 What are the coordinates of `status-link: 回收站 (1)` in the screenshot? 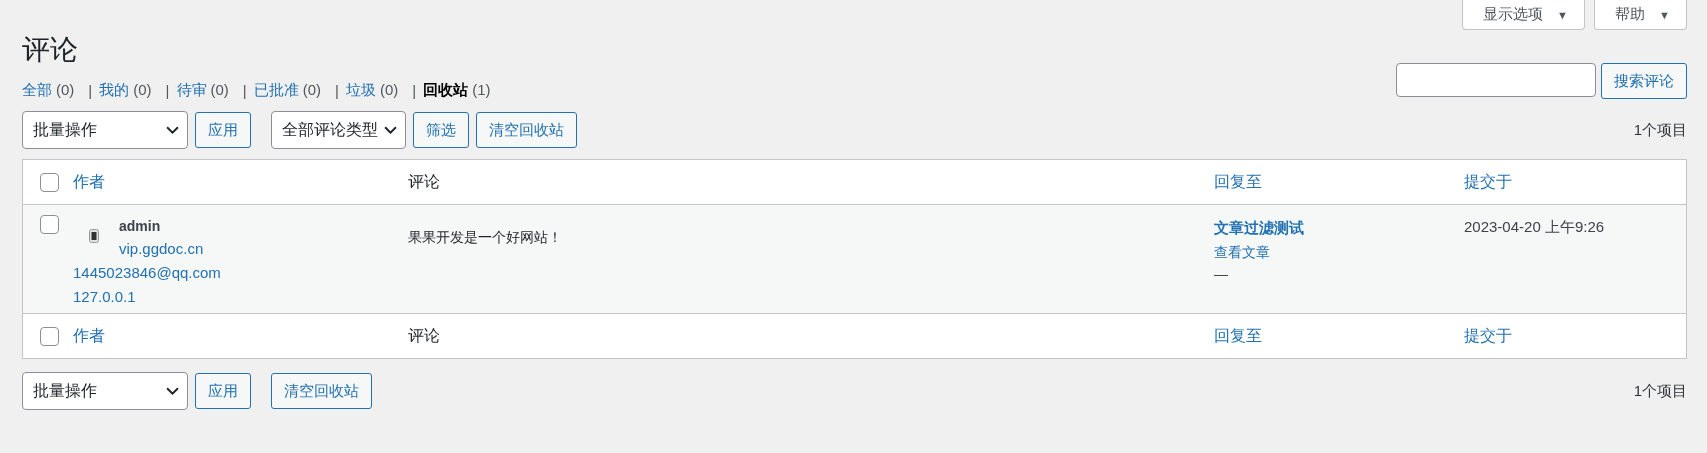 It's located at (457, 90).